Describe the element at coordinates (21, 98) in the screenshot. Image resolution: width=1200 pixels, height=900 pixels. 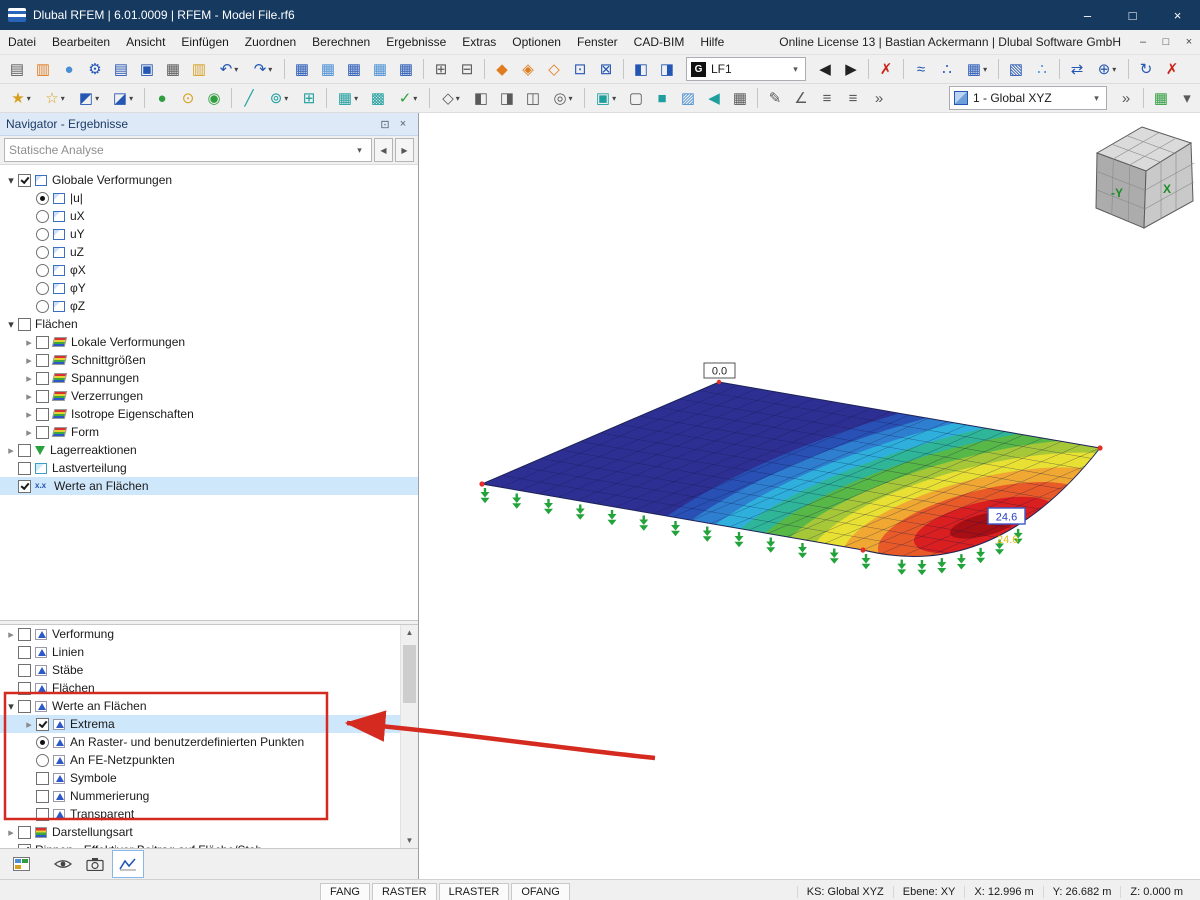
I see `select-objects-icon: ★` at that location.